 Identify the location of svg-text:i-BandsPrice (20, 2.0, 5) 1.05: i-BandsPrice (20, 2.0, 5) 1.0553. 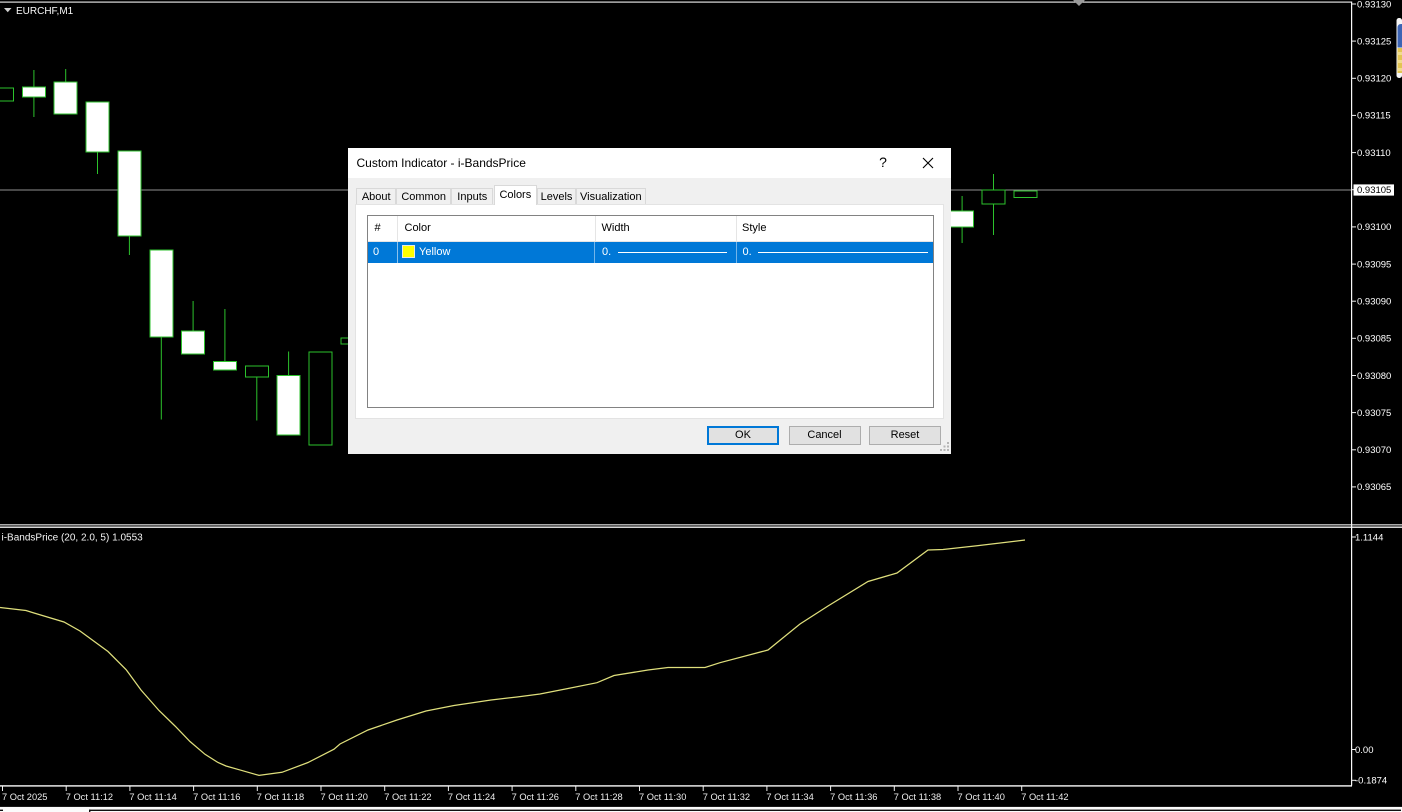
(73, 537).